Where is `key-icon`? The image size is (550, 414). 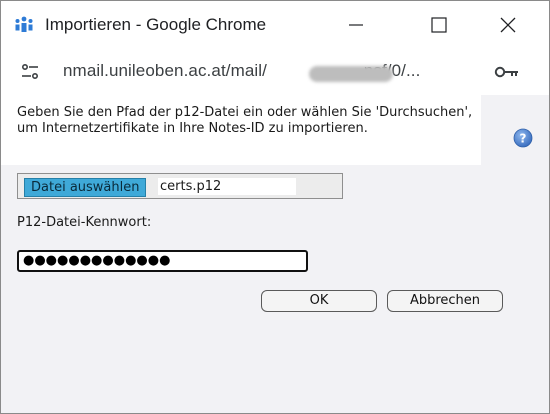
key-icon is located at coordinates (507, 72).